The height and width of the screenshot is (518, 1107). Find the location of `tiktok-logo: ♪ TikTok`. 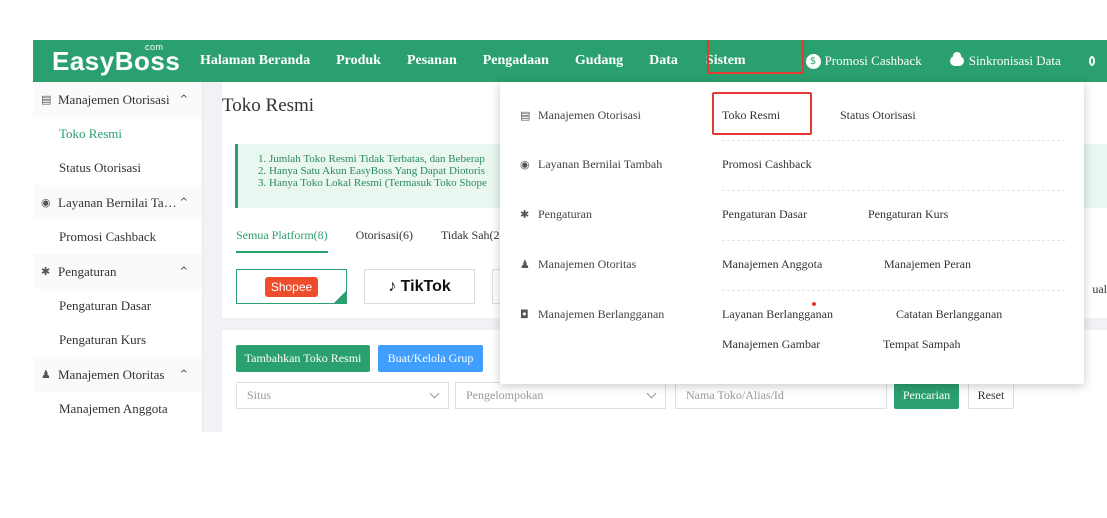

tiktok-logo: ♪ TikTok is located at coordinates (419, 286).